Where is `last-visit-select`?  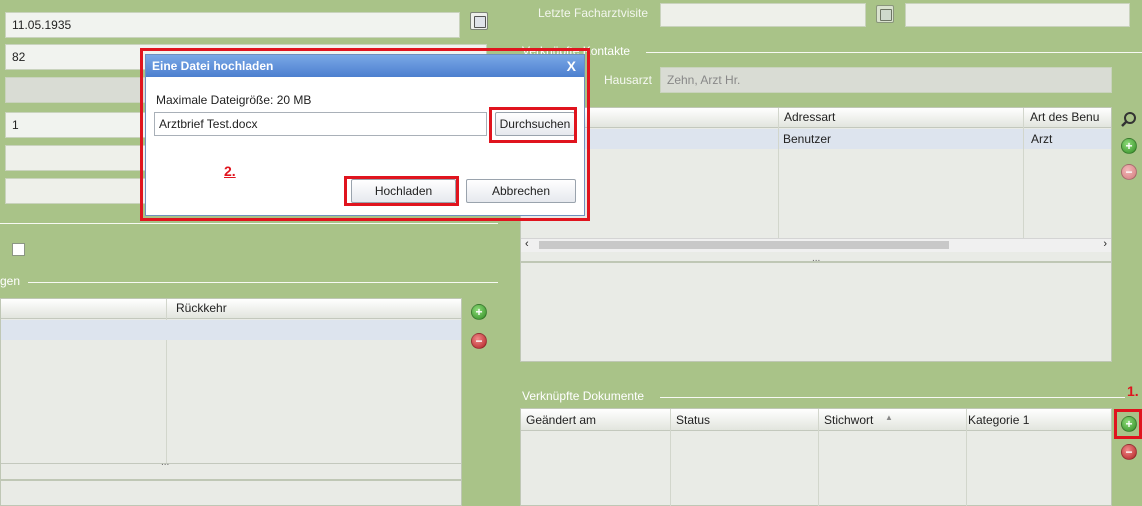 last-visit-select is located at coordinates (1017, 15).